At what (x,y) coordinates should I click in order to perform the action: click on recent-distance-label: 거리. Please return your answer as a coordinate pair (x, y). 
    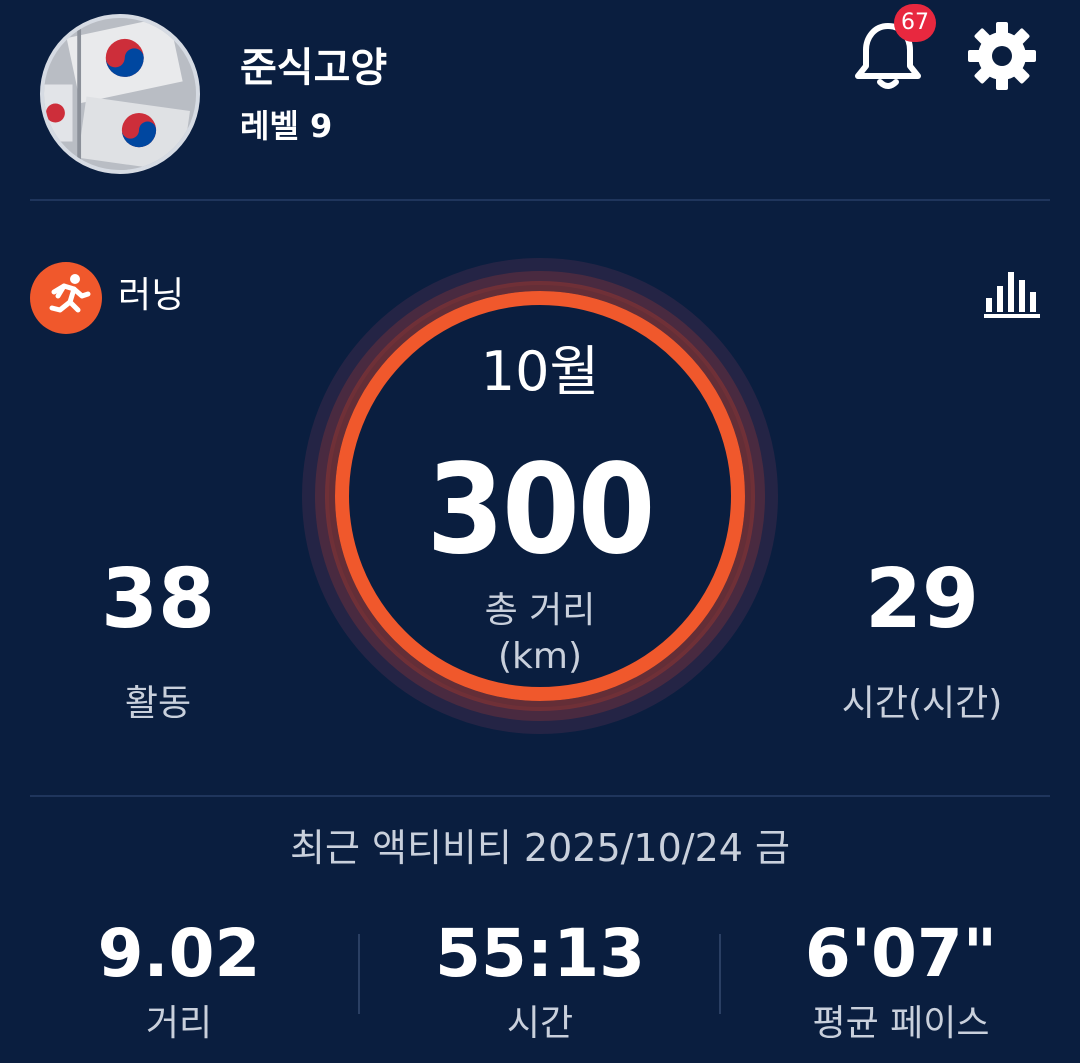
    Looking at the image, I should click on (179, 1023).